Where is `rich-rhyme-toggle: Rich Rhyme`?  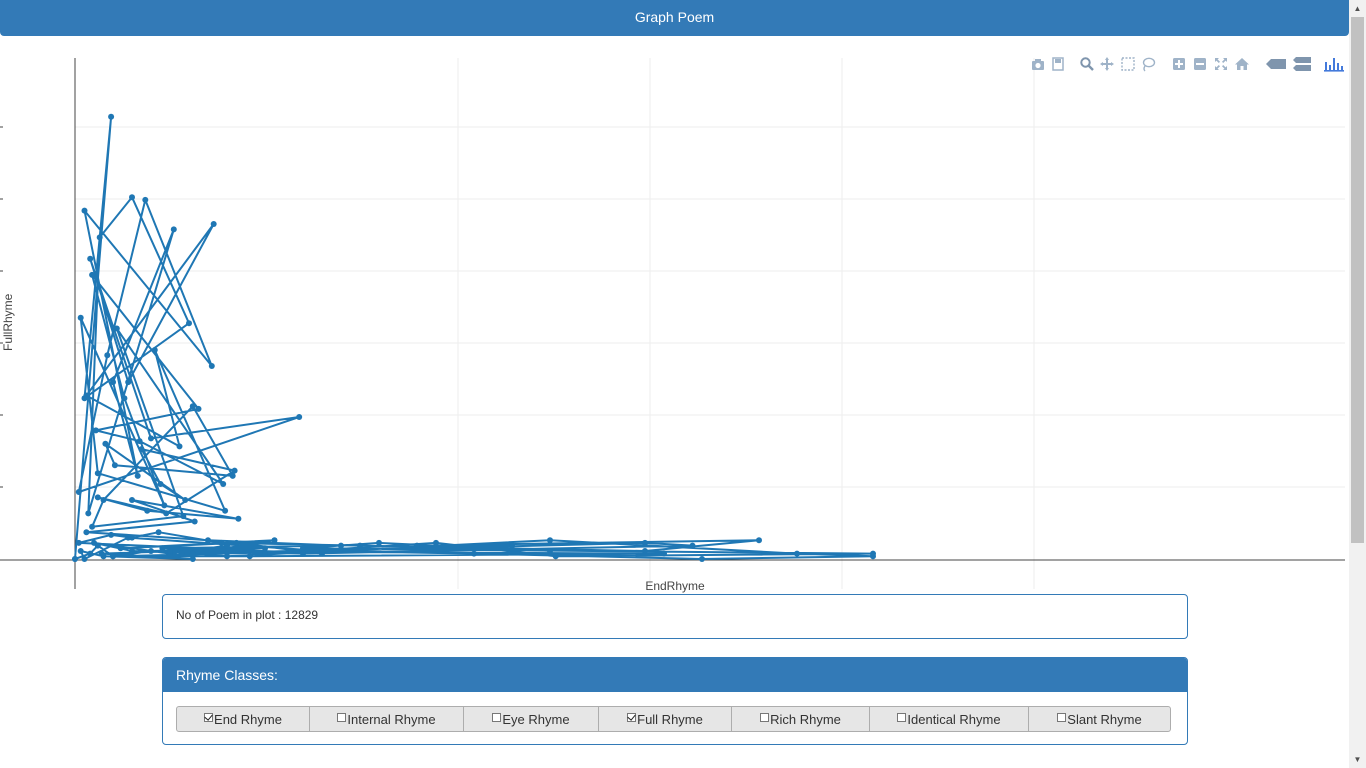 rich-rhyme-toggle: Rich Rhyme is located at coordinates (800, 719).